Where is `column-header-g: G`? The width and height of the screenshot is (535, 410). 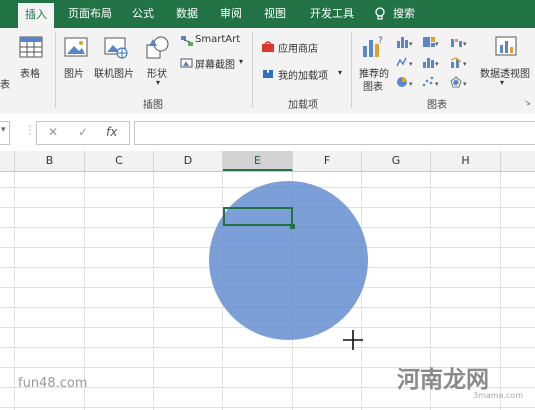
column-header-g: G is located at coordinates (396, 161).